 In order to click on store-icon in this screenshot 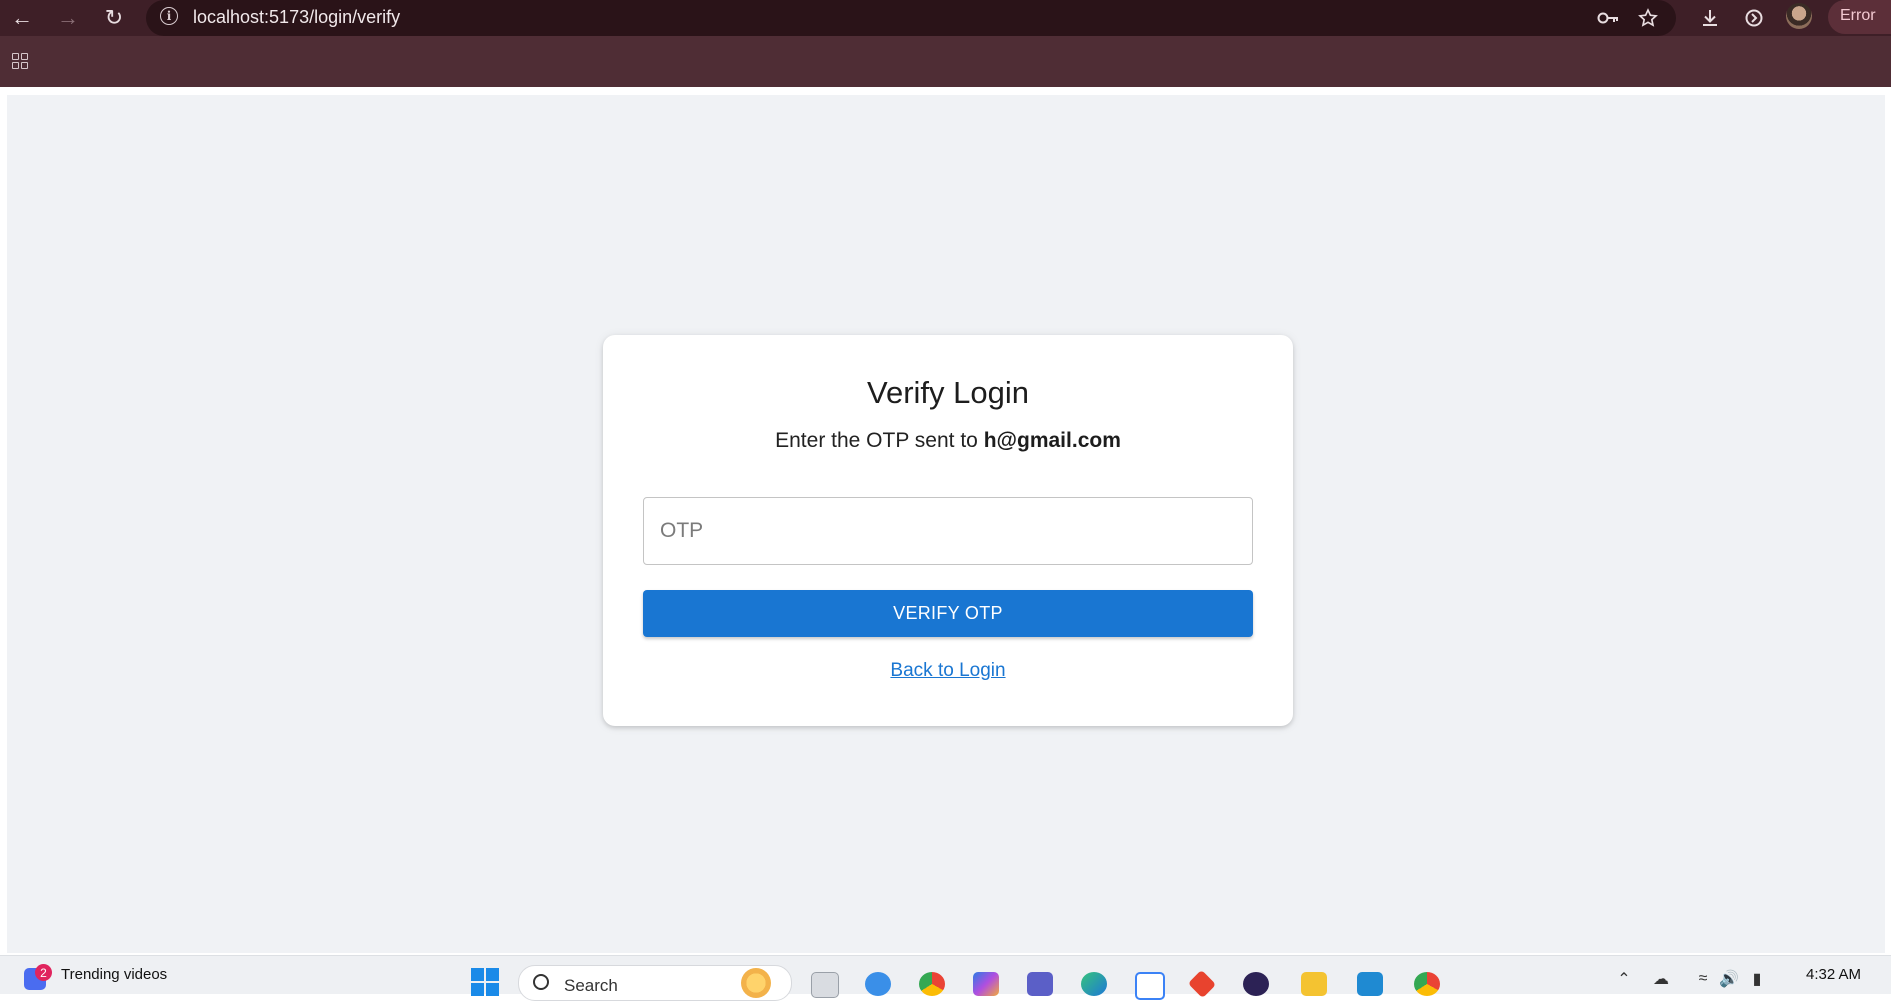, I will do `click(1150, 986)`.